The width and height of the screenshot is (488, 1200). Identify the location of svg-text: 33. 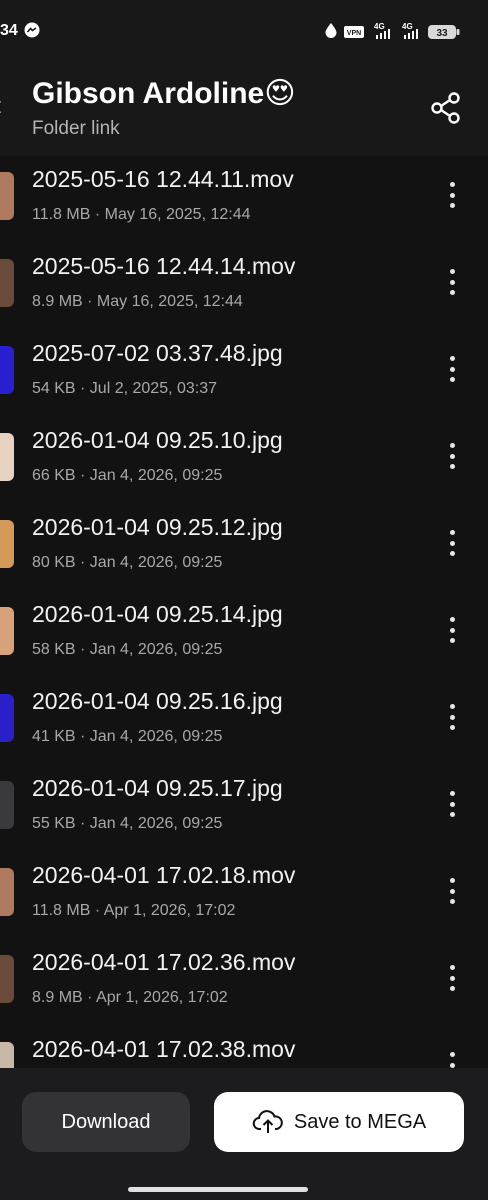
(442, 33).